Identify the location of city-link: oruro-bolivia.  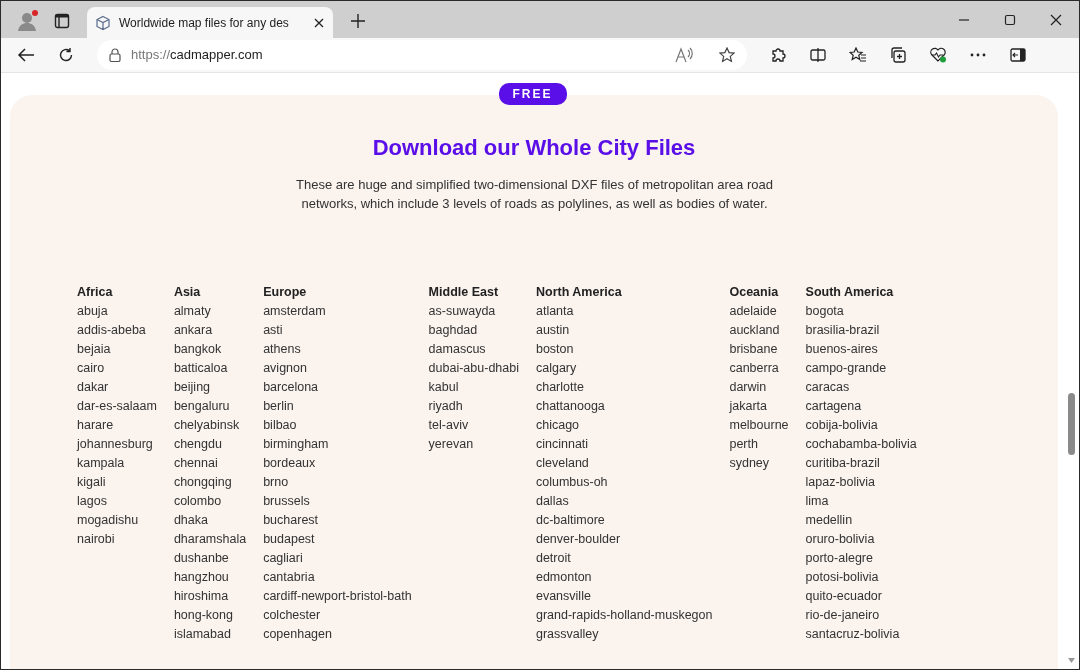
(861, 540).